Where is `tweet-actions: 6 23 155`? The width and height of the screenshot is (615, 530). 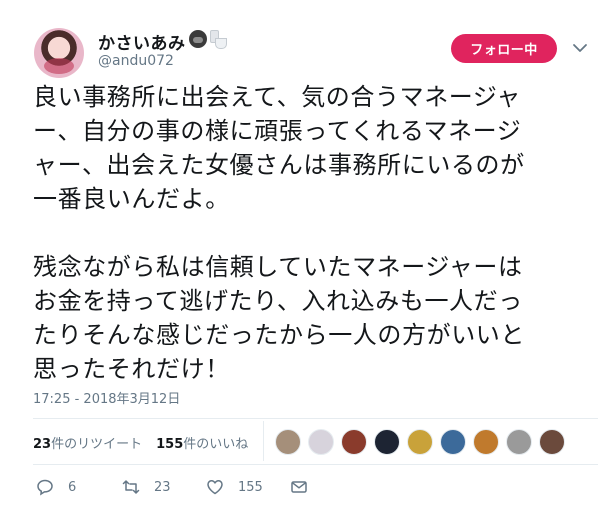
tweet-actions: 6 23 155 is located at coordinates (172, 487).